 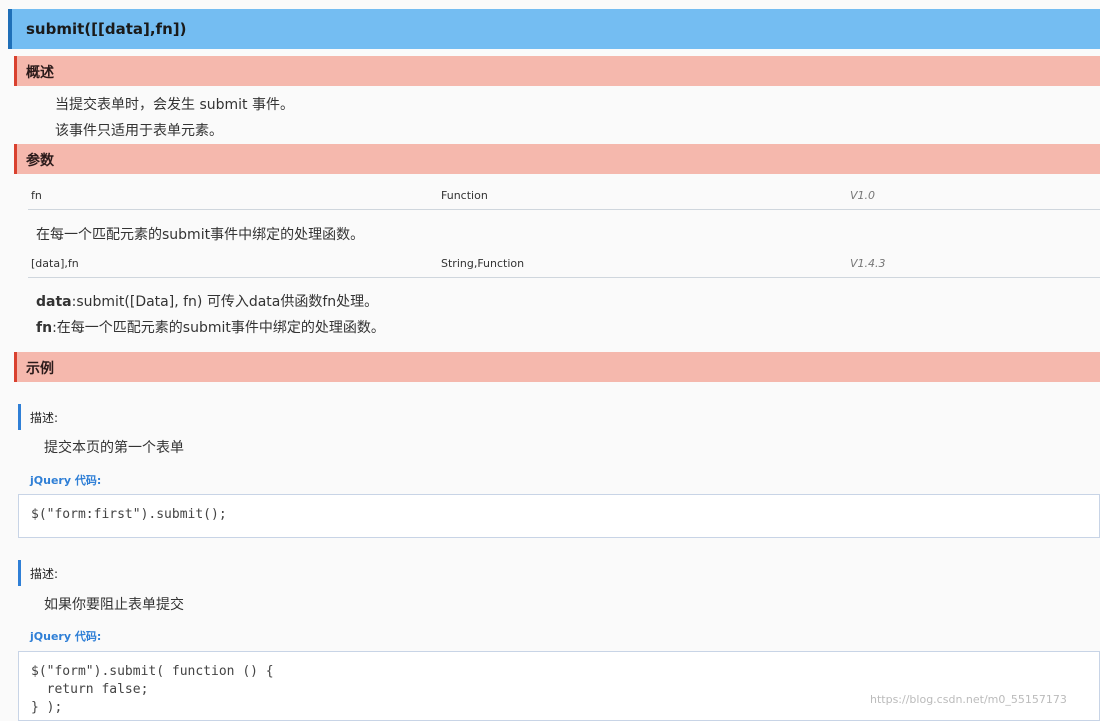 What do you see at coordinates (225, 302) in the screenshot?
I see `param-detail-text: :submit([Data], fn) 可传入data供函数fn处理。` at bounding box center [225, 302].